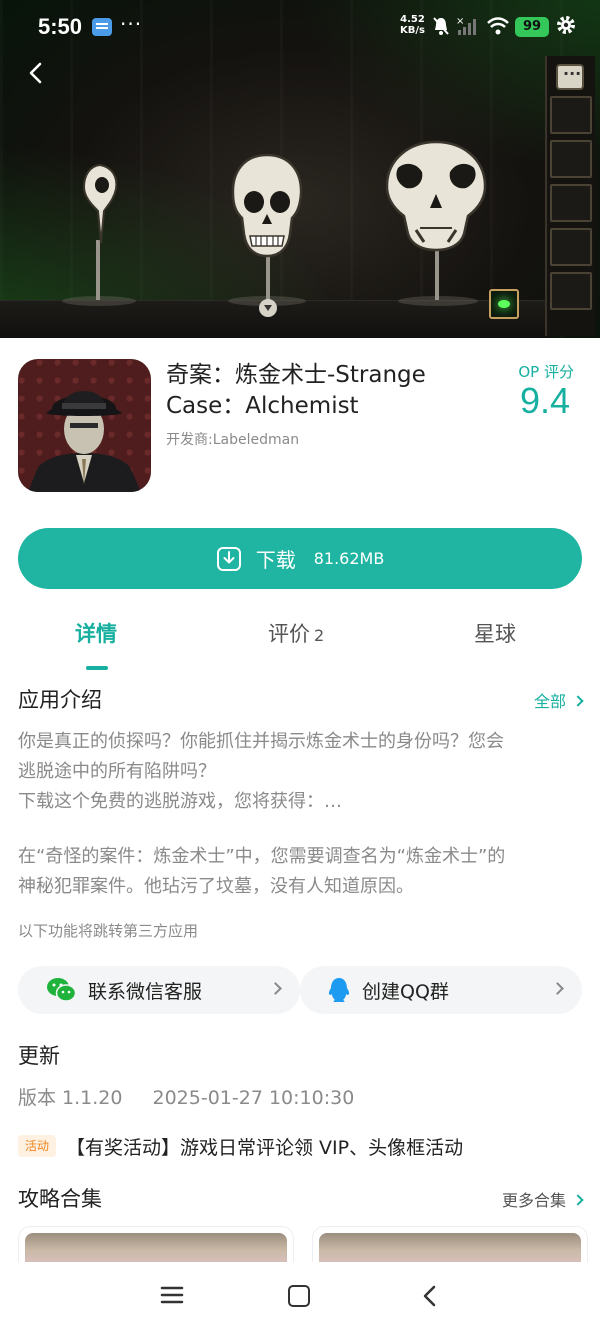  I want to click on app-name: 奇案：炼金术士-Strange Case：Alchemist, so click(296, 390).